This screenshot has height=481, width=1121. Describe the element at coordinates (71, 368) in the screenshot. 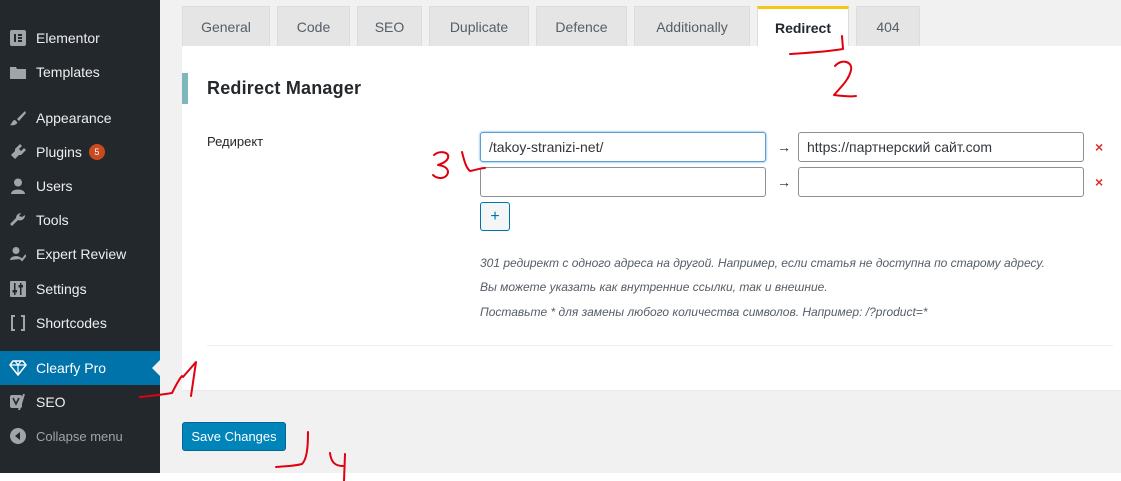

I see `sidebar-item-label: Clearfy Pro` at that location.